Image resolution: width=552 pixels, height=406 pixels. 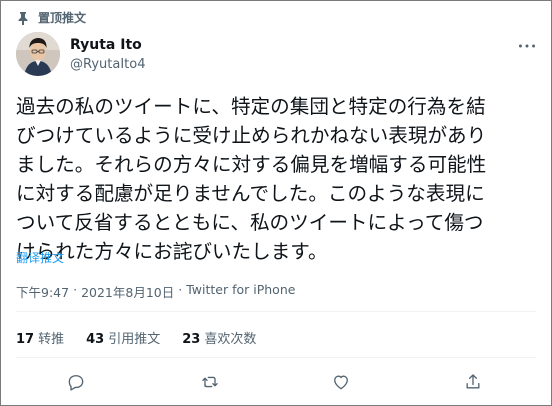 I want to click on more-options-icon, so click(x=527, y=46).